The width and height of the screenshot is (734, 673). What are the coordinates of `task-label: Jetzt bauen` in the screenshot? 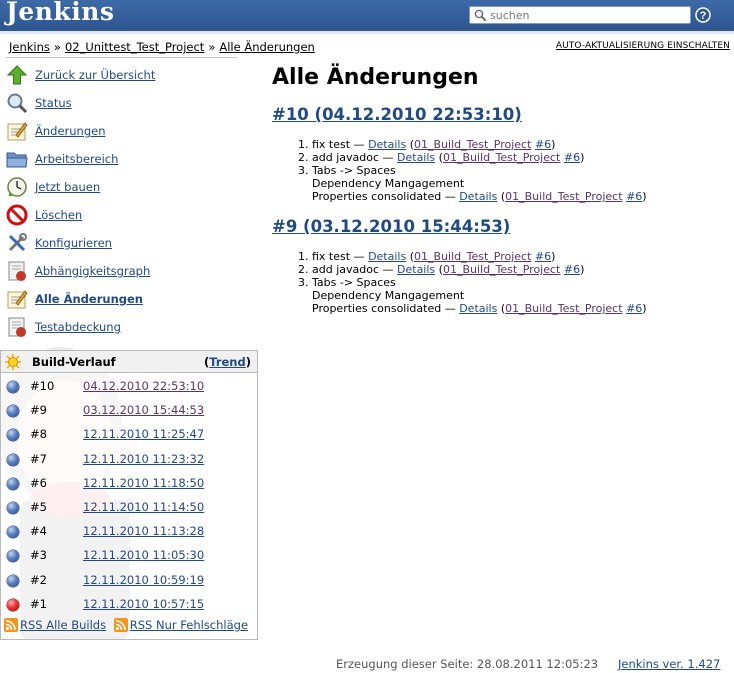 It's located at (67, 187).